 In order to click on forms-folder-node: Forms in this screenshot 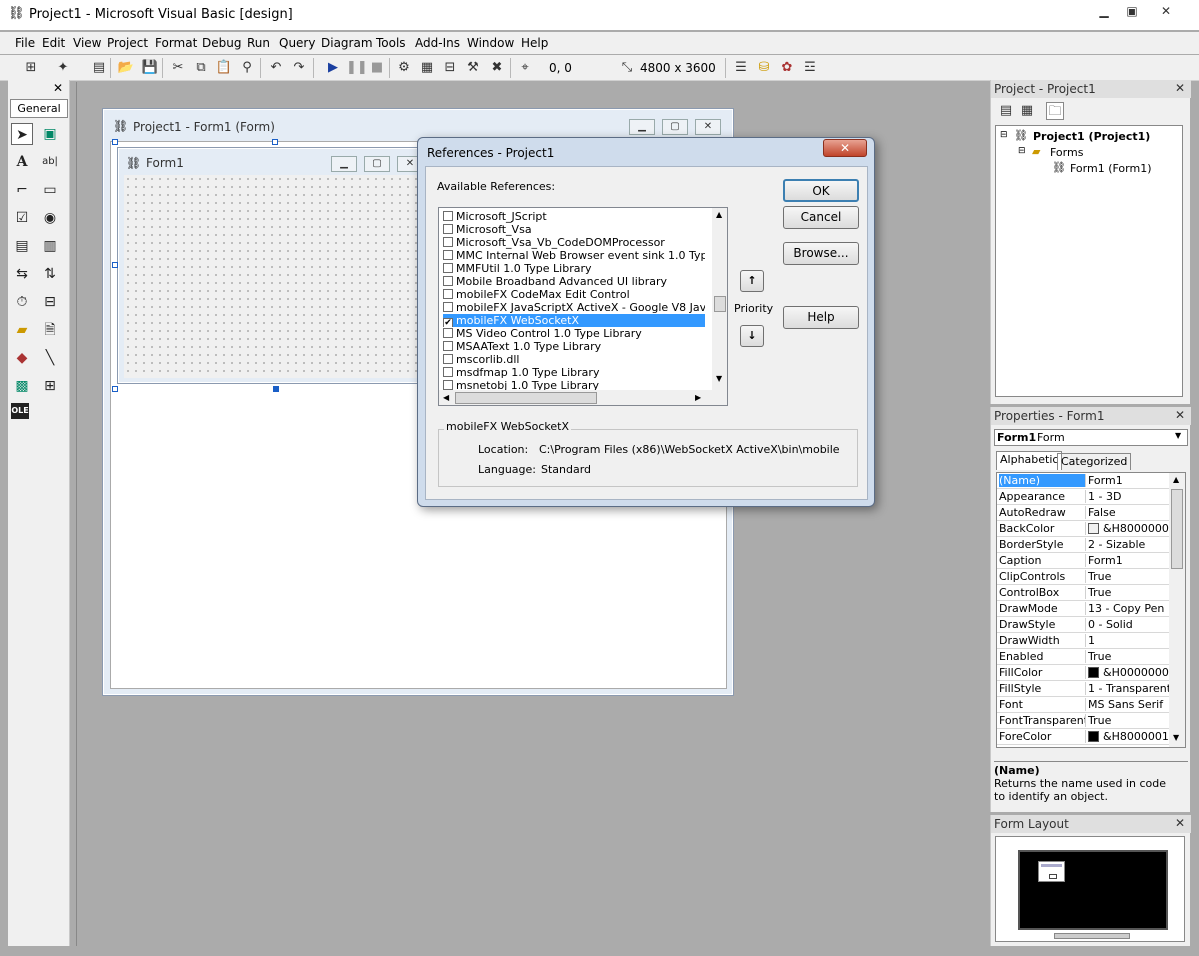, I will do `click(1066, 152)`.